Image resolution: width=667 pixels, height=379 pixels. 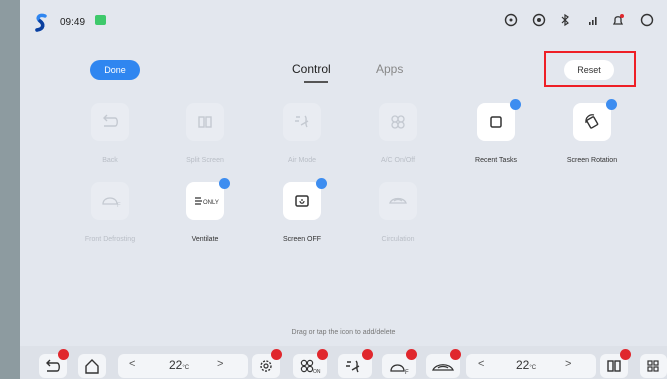 I want to click on ac-tile, so click(x=398, y=122).